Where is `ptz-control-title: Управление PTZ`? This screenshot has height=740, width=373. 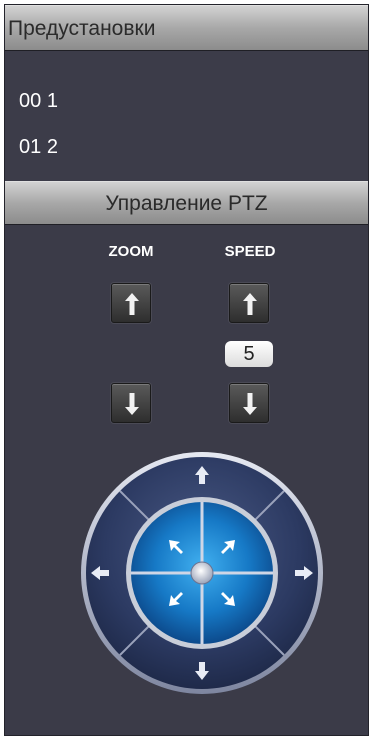
ptz-control-title: Управление PTZ is located at coordinates (186, 203).